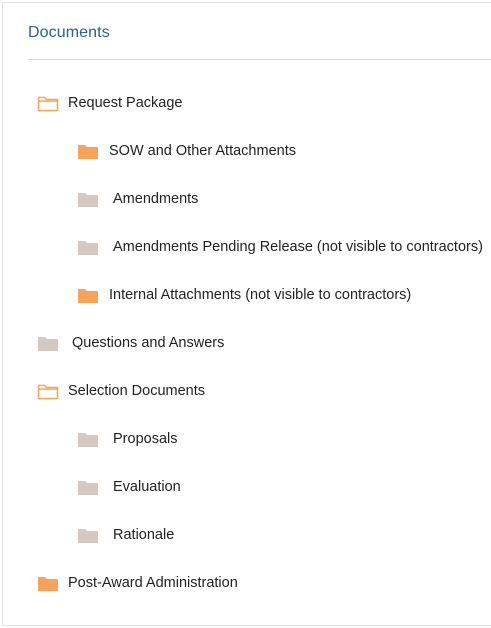 The image size is (491, 628). What do you see at coordinates (147, 487) in the screenshot?
I see `tree-item-label: Evaluation` at bounding box center [147, 487].